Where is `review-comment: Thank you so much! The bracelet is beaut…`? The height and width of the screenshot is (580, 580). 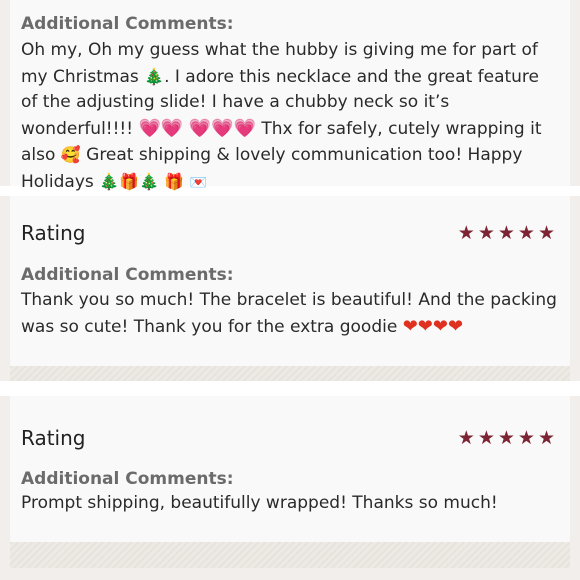
review-comment: Thank you so much! The bracelet is beaut… is located at coordinates (290, 314).